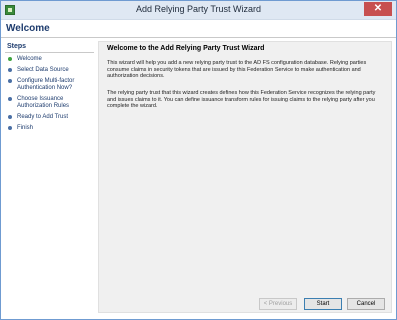 This screenshot has height=320, width=397. I want to click on previous-button: < Previous, so click(278, 304).